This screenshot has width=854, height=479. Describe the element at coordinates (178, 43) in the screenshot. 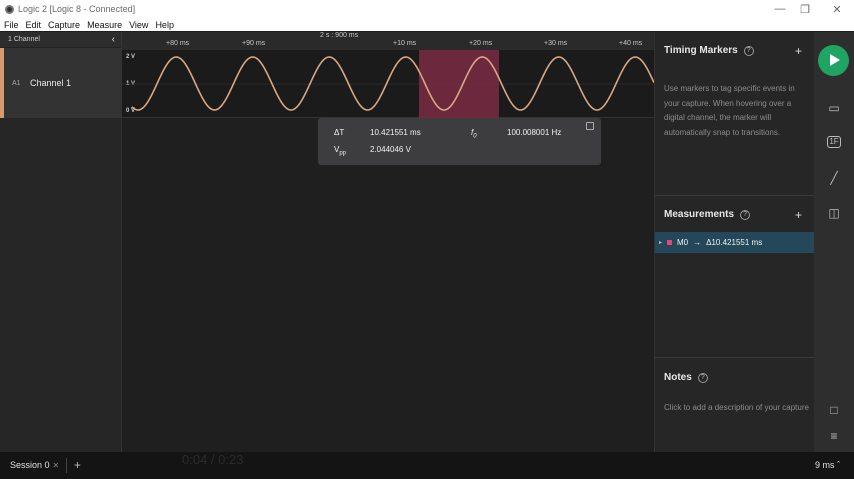

I see `ruler-tick: +80 ms` at that location.